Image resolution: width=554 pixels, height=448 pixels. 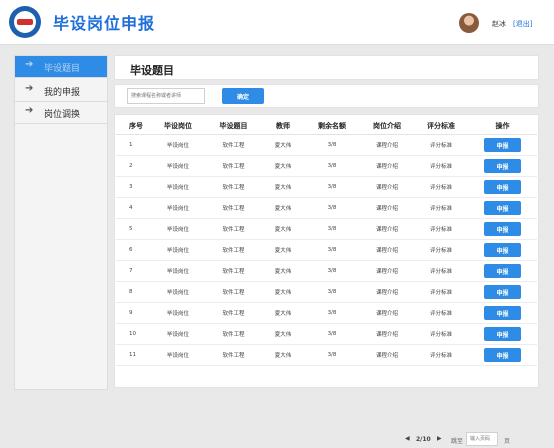 What do you see at coordinates (133, 292) in the screenshot?
I see `row-number: 8` at bounding box center [133, 292].